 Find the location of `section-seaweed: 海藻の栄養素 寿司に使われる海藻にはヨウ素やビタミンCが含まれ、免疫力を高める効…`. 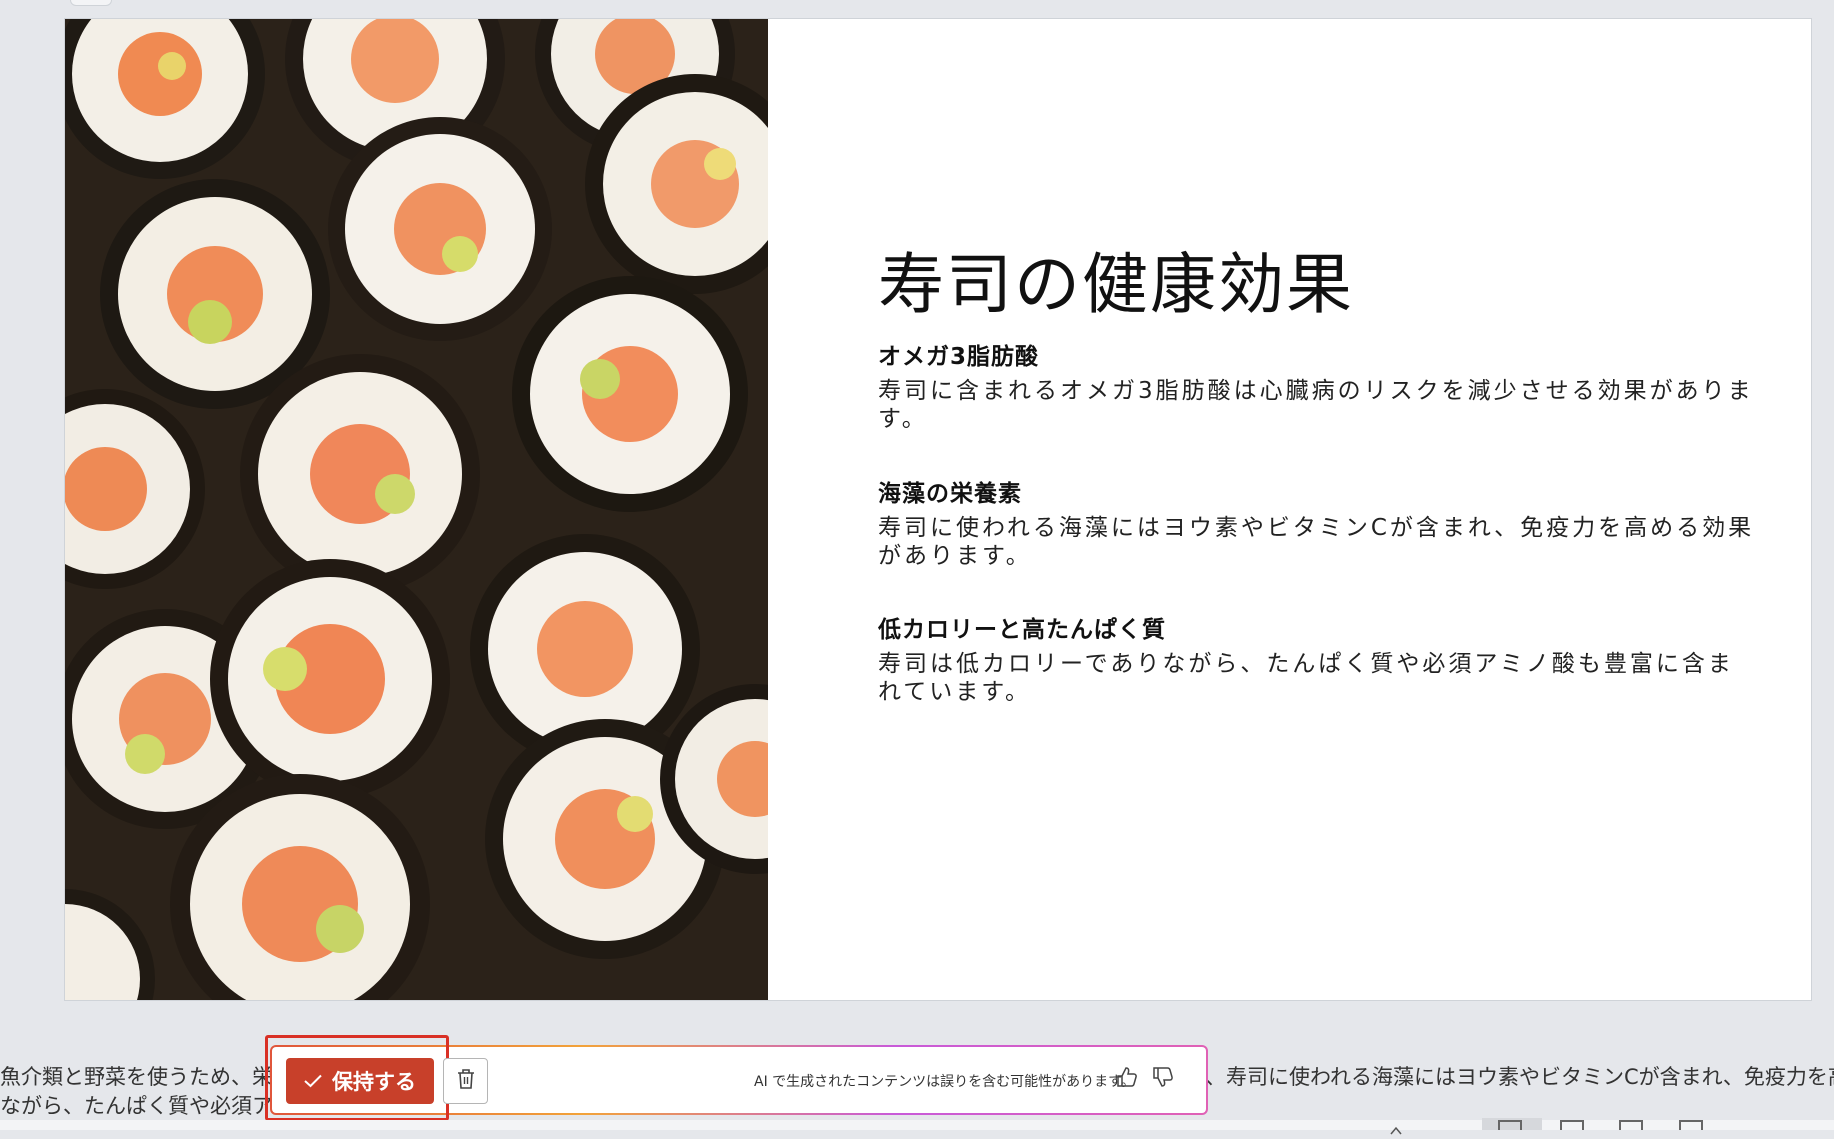

section-seaweed: 海藻の栄養素 寿司に使われる海藻にはヨウ素やビタミンCが含まれ、免疫力を高める効… is located at coordinates (1318, 522).